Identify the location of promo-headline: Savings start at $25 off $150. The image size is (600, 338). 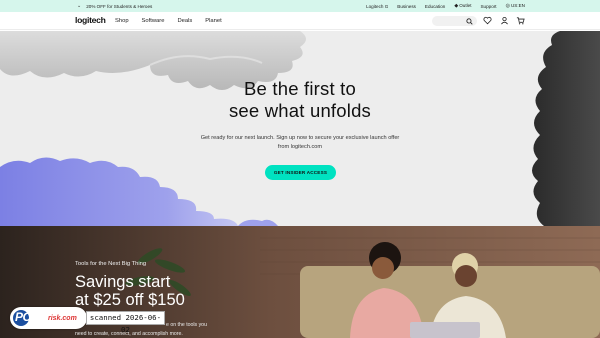
(130, 291).